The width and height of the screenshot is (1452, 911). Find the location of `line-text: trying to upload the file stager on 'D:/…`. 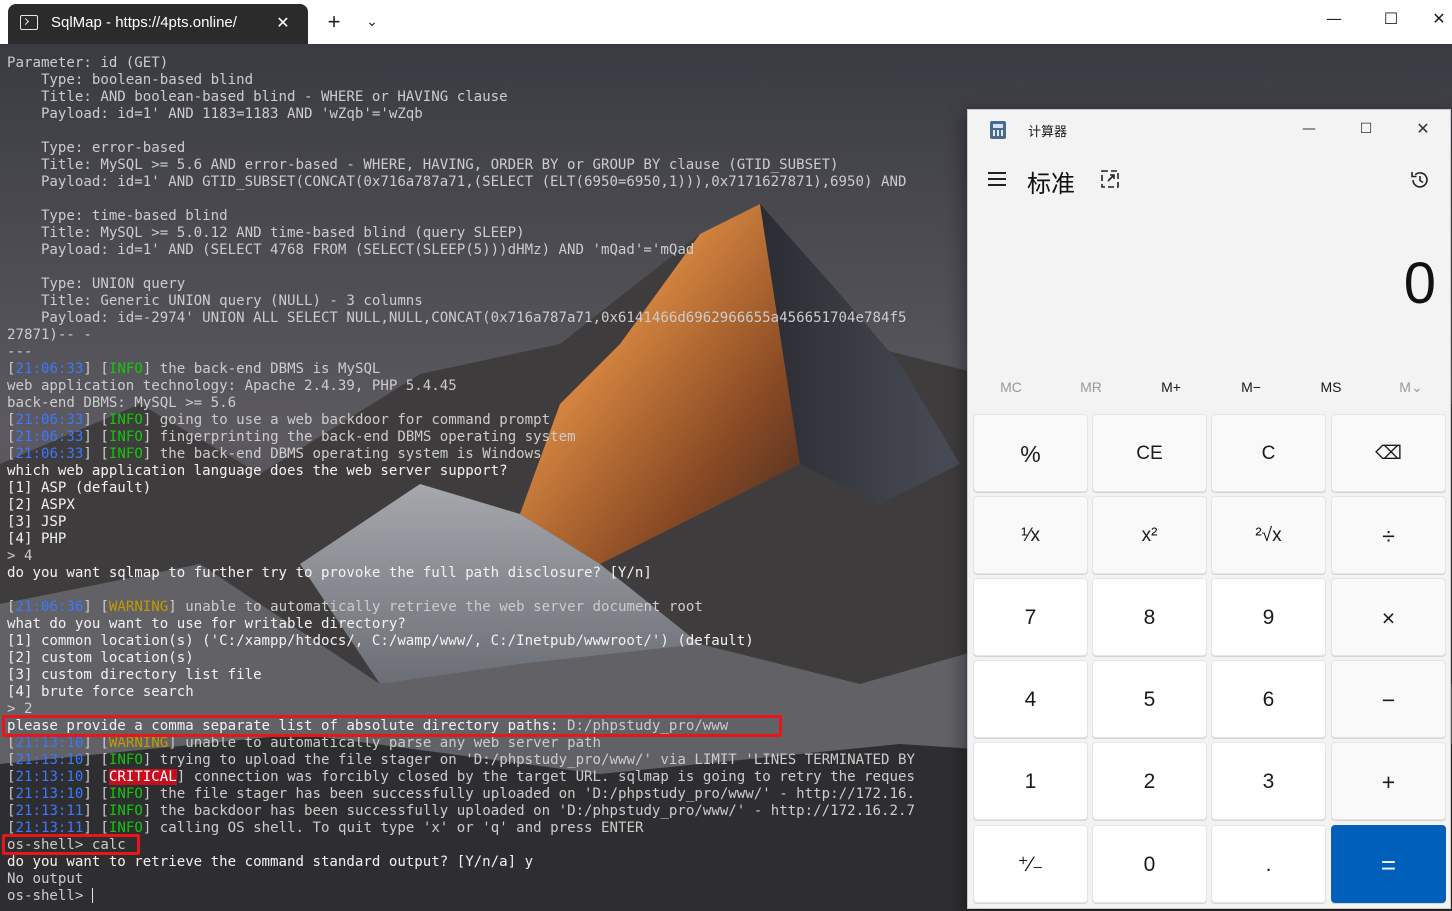

line-text: trying to upload the file stager on 'D:/… is located at coordinates (533, 760).